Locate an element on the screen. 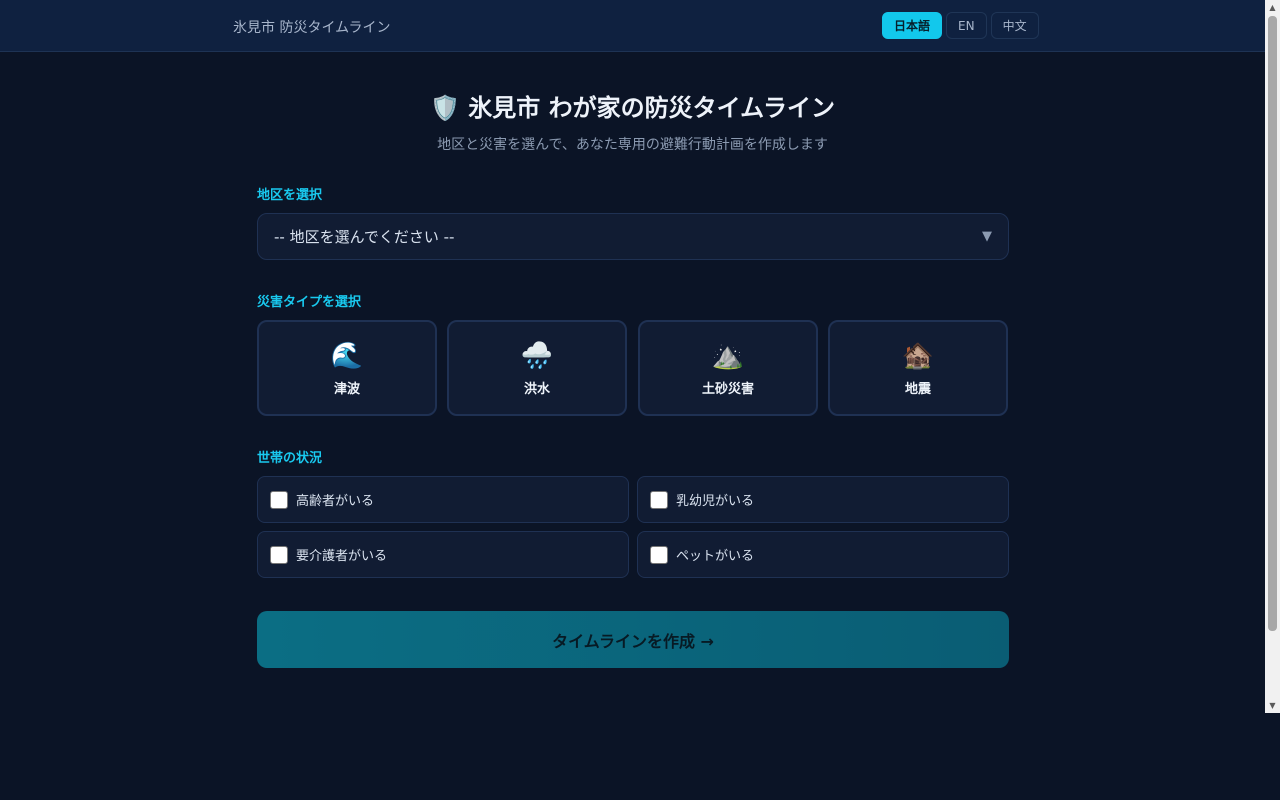  top-bar: 氷見市 防災タイムライン 日本語 EN 中文 is located at coordinates (632, 26).